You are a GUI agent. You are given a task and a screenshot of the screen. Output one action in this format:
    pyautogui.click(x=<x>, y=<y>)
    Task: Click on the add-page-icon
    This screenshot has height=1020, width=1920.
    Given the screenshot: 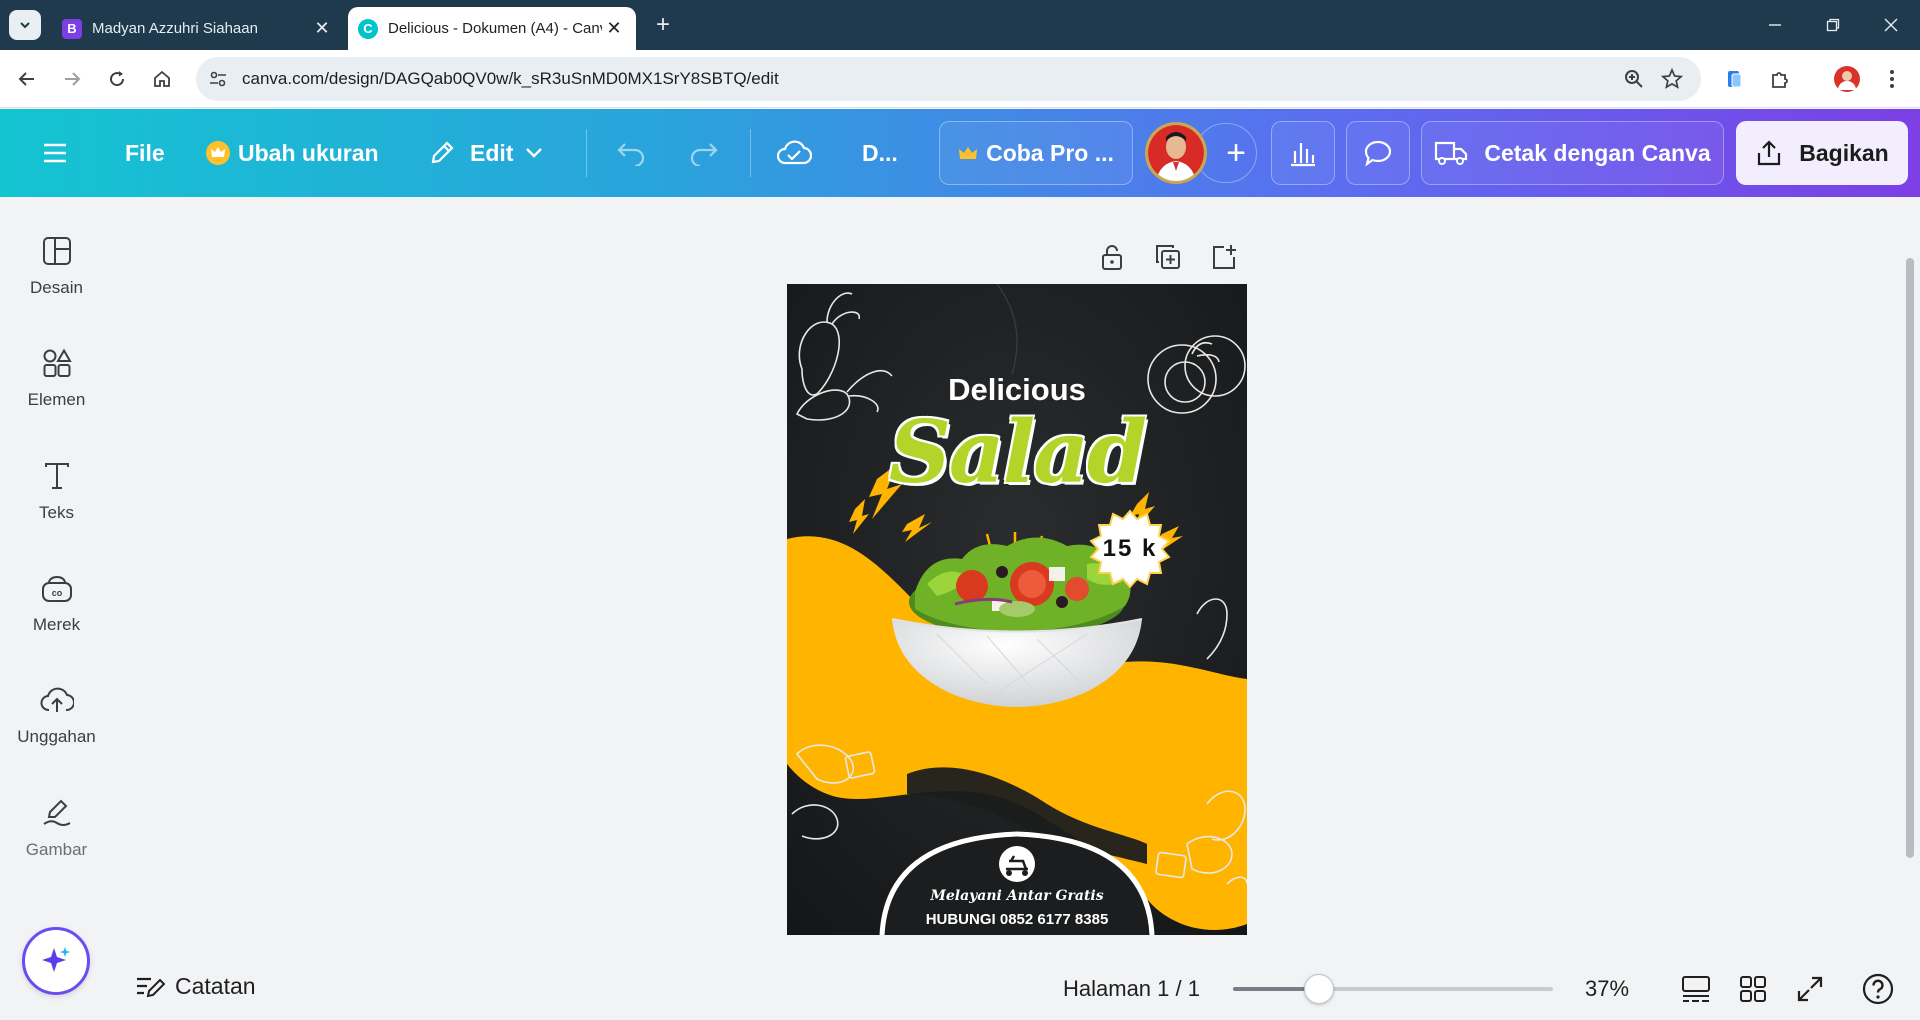 What is the action you would take?
    pyautogui.click(x=1224, y=257)
    